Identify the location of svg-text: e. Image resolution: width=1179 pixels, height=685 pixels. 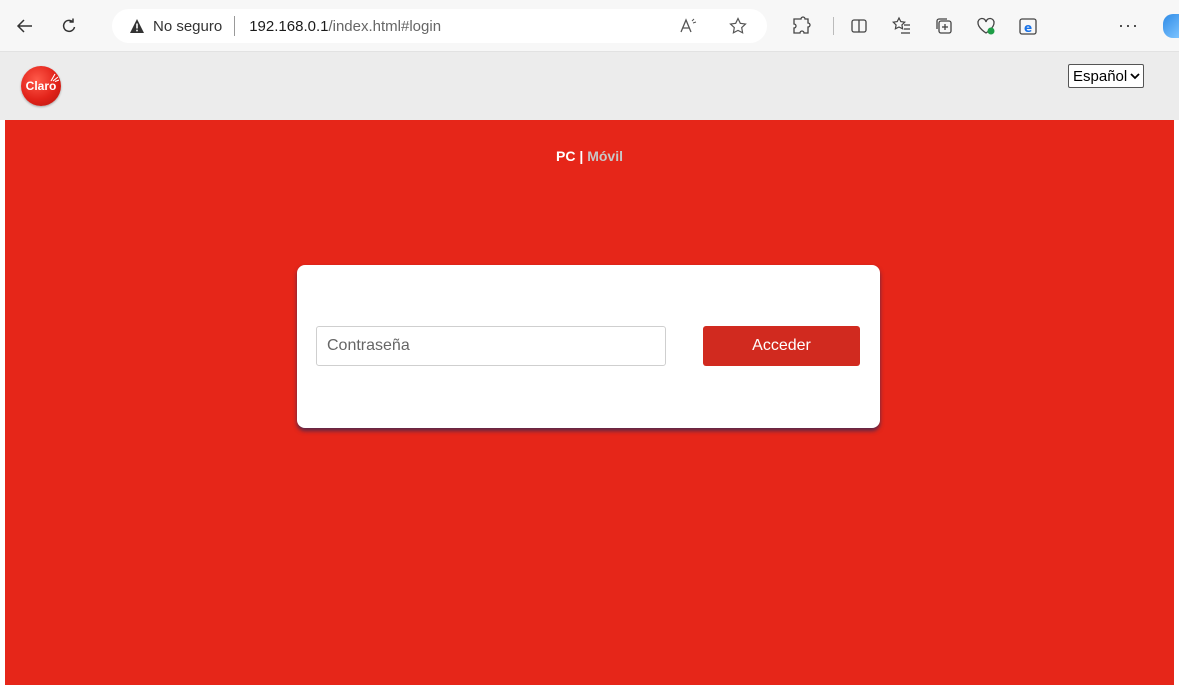
(1028, 28).